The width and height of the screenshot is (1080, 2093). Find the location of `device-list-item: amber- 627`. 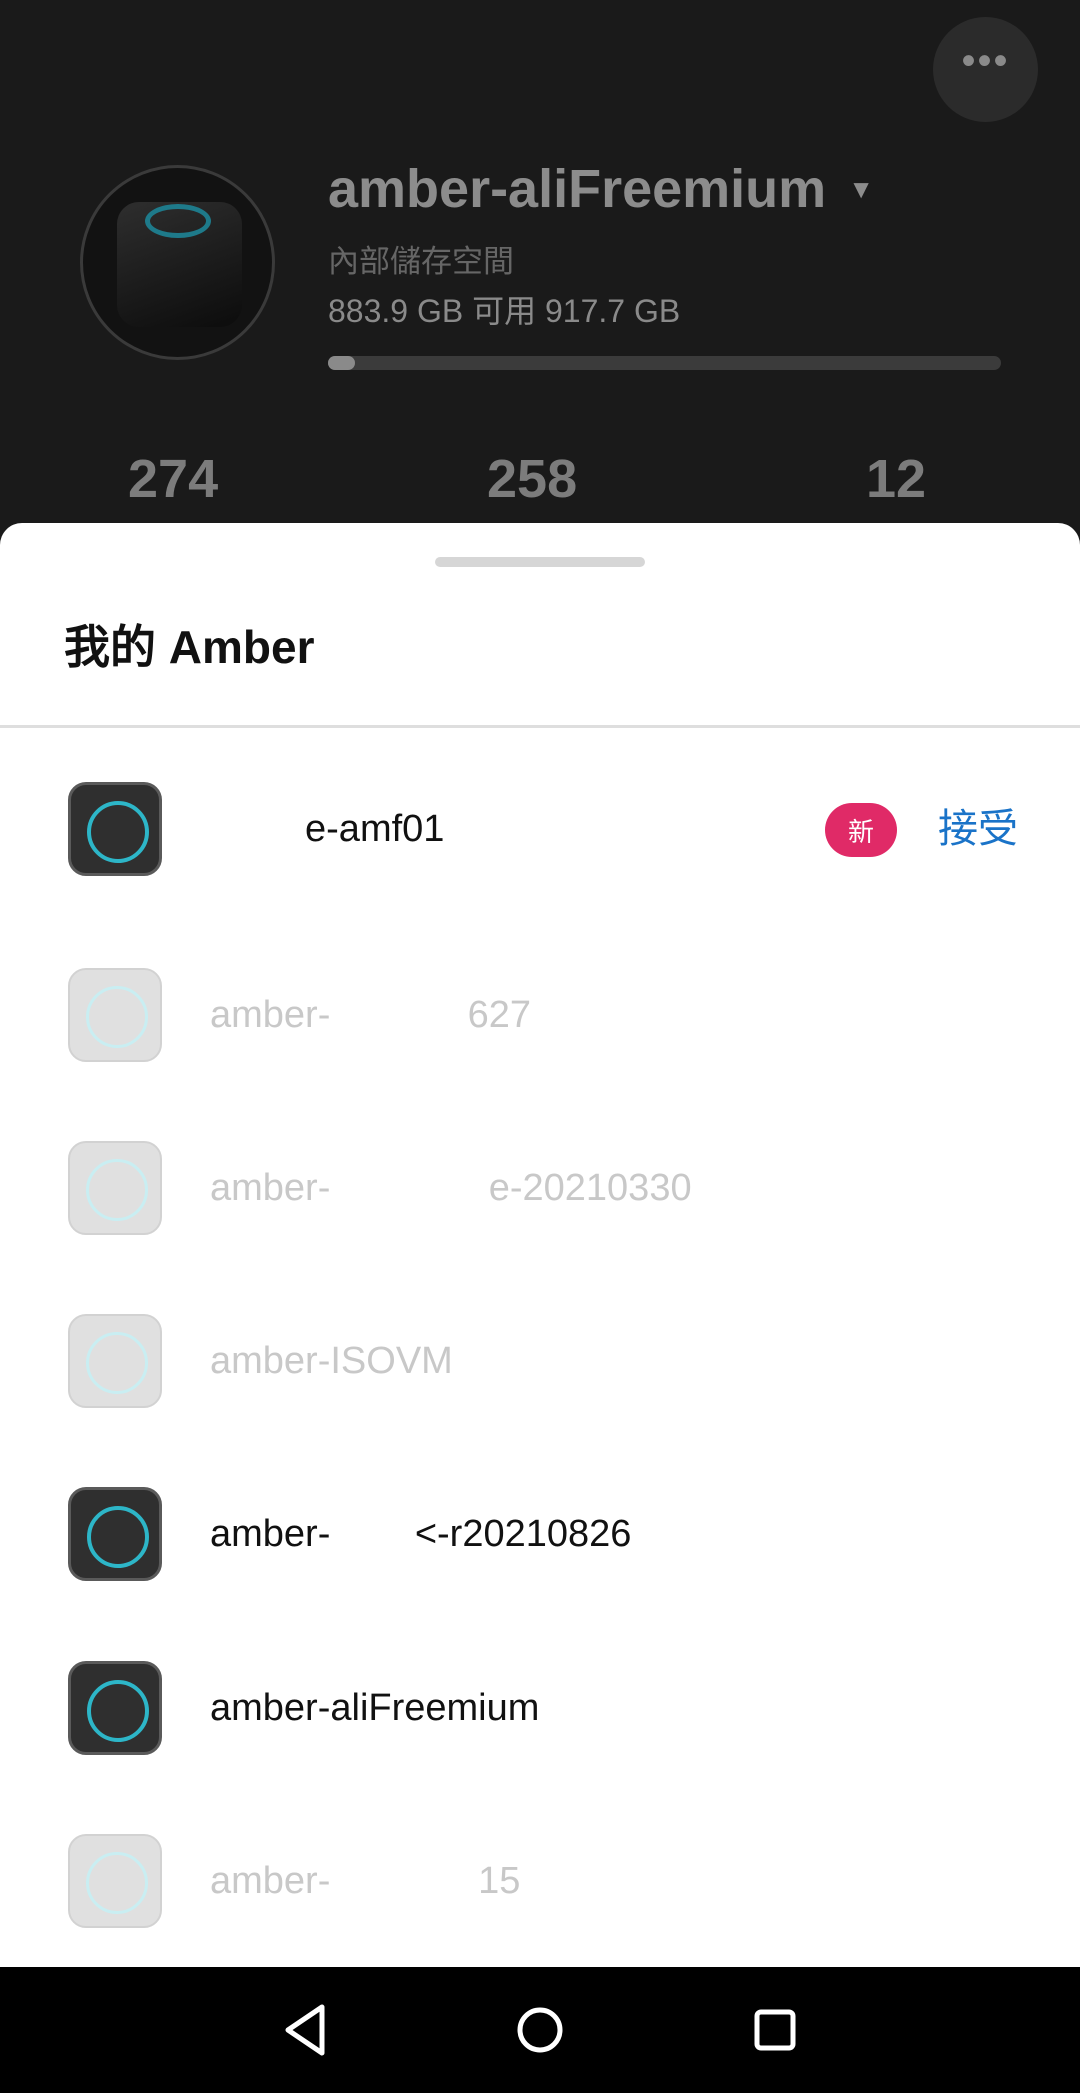

device-list-item: amber- 627 is located at coordinates (540, 1015).